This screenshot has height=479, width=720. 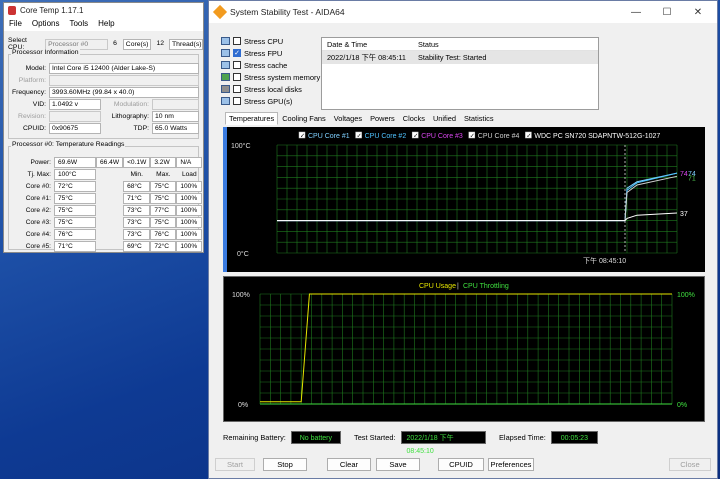 What do you see at coordinates (163, 162) in the screenshot?
I see `power-value-dram: 3.2W` at bounding box center [163, 162].